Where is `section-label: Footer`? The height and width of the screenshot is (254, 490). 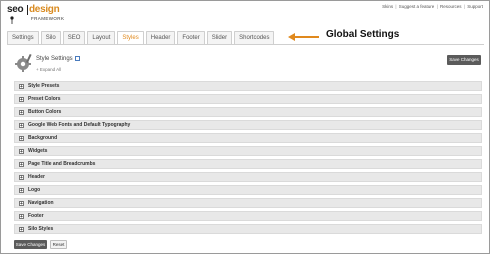
section-label: Footer is located at coordinates (36, 216).